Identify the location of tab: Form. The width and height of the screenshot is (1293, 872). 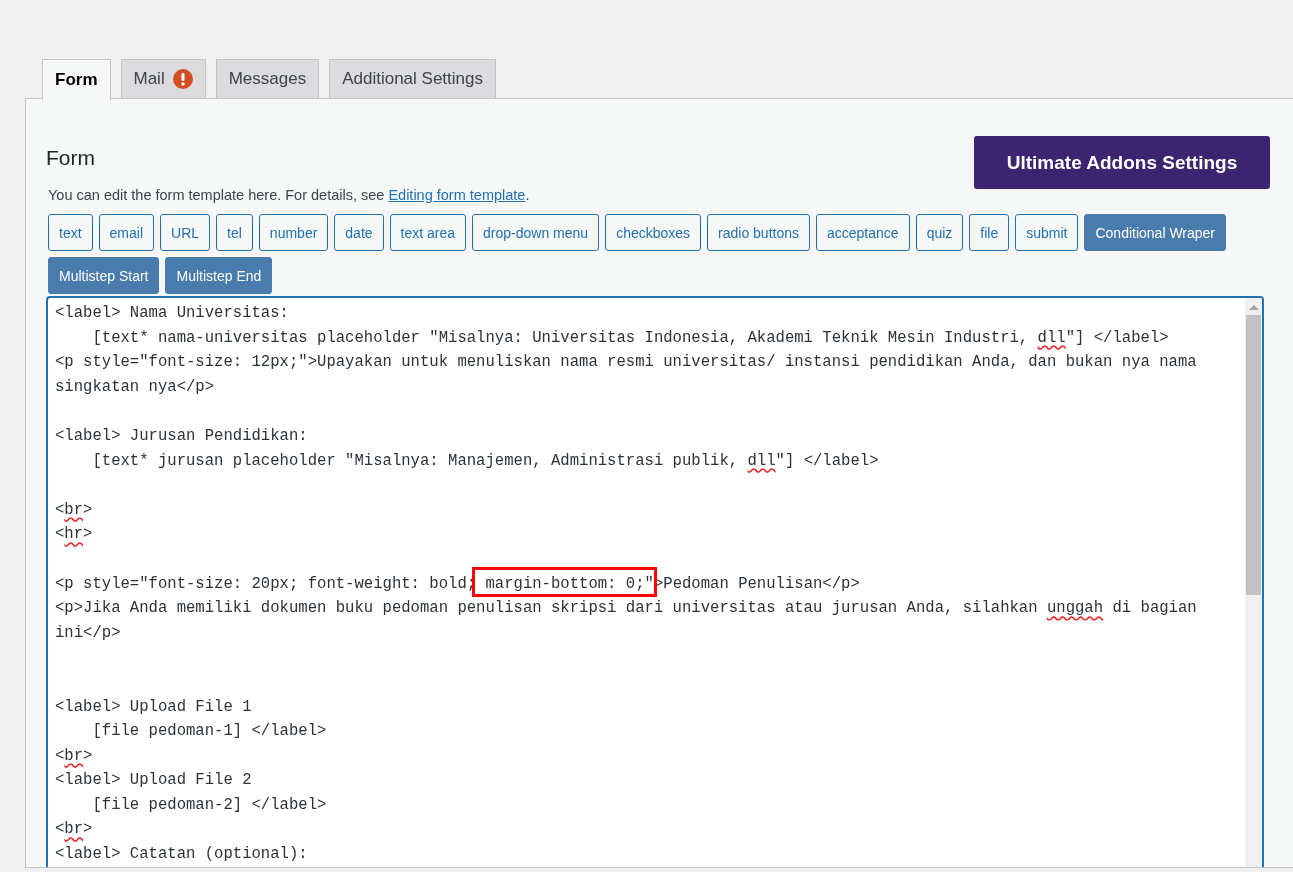
(76, 79).